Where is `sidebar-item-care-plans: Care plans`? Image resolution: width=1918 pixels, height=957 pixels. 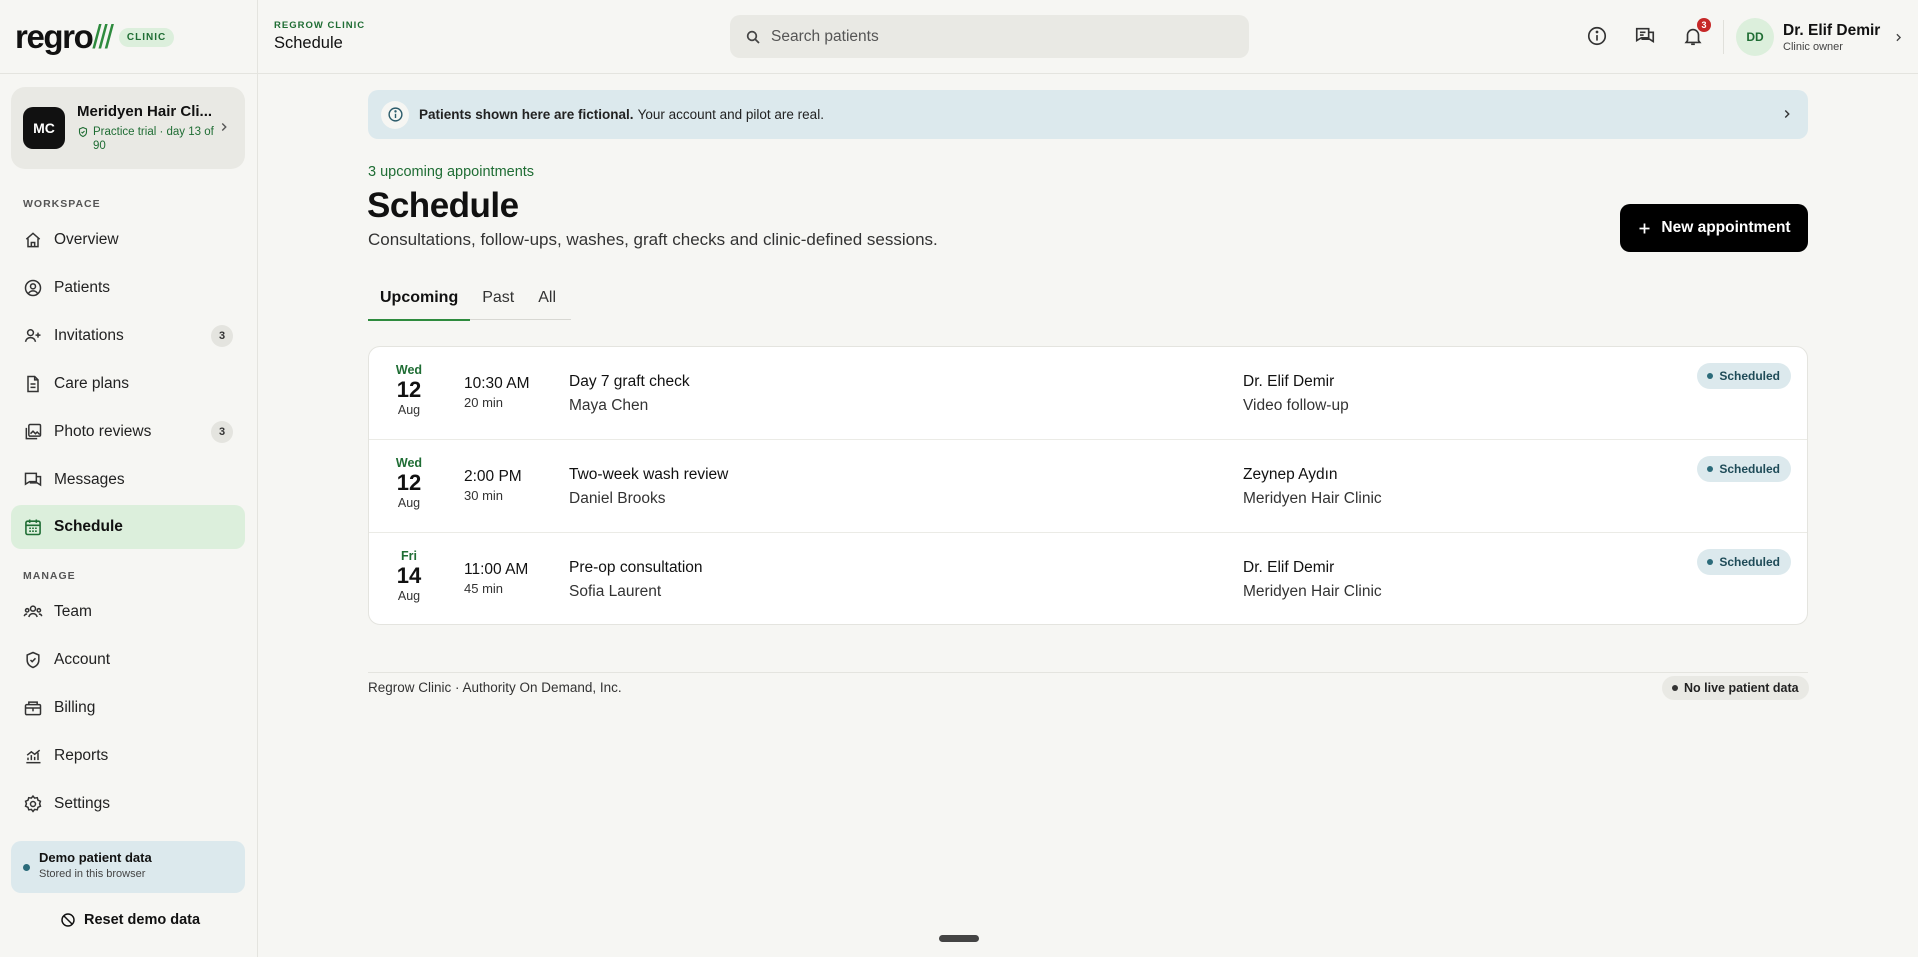 sidebar-item-care-plans: Care plans is located at coordinates (128, 384).